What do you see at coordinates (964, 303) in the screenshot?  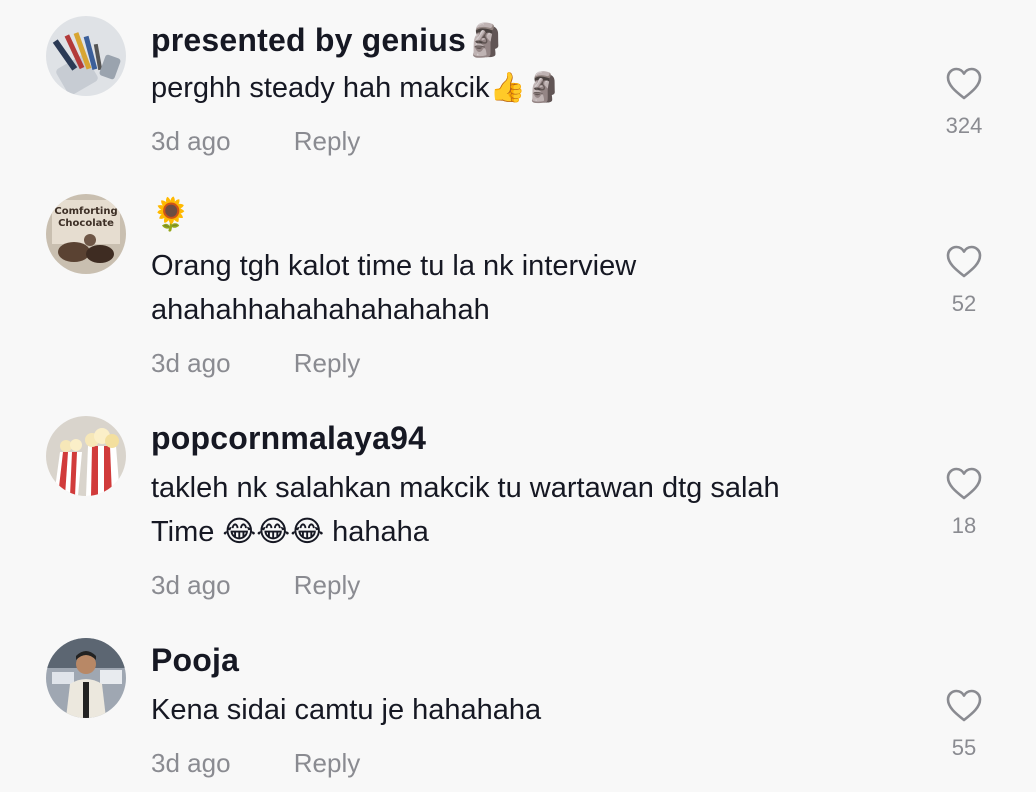 I see `like-count: 52` at bounding box center [964, 303].